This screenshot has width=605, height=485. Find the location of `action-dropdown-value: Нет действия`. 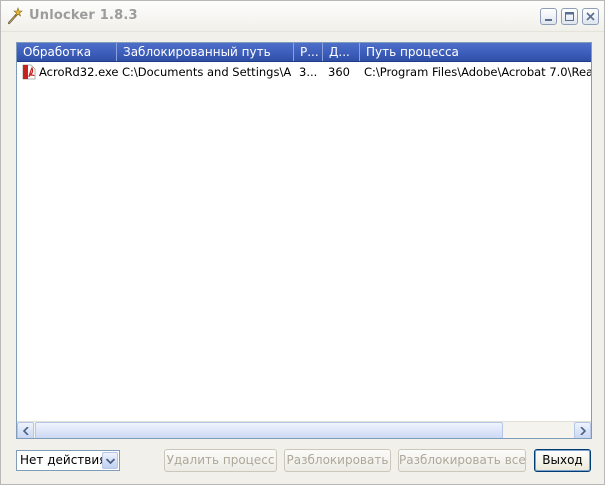

action-dropdown-value: Нет действия is located at coordinates (63, 460).